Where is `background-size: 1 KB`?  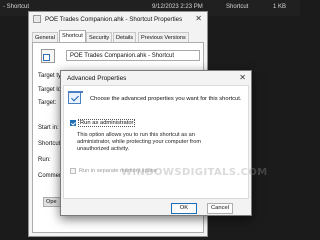
background-size: 1 KB is located at coordinates (280, 7).